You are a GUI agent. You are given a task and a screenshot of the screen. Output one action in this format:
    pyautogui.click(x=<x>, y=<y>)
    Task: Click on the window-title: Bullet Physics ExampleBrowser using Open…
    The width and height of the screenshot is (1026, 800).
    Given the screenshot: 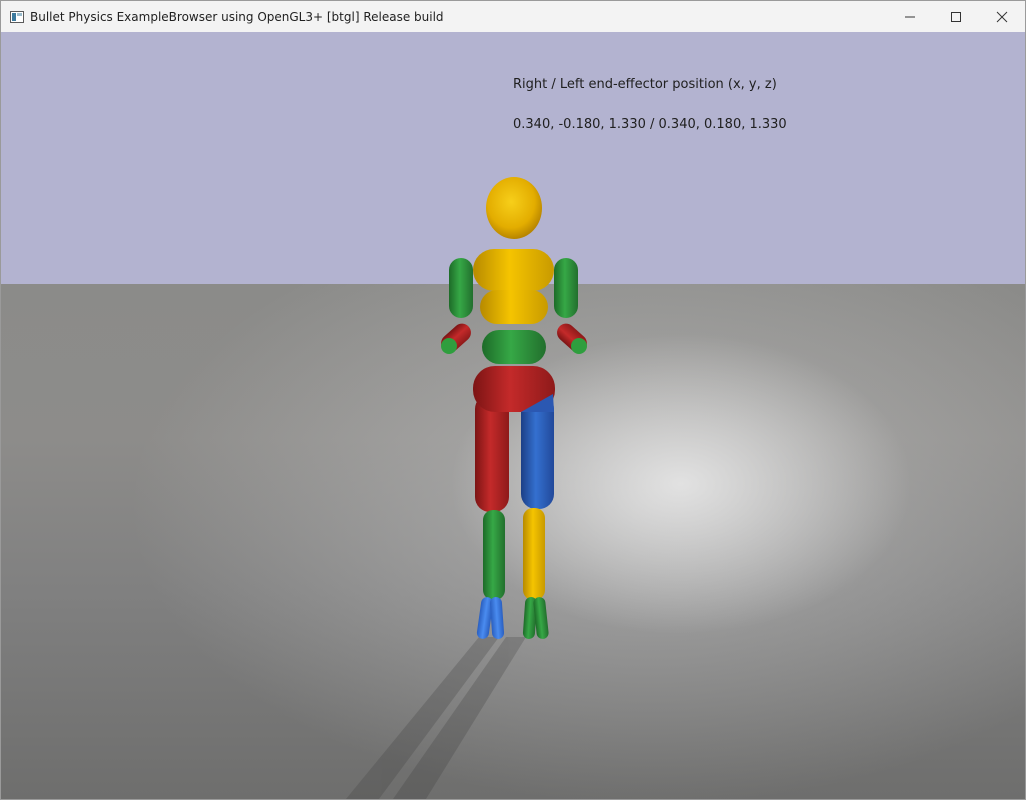 What is the action you would take?
    pyautogui.click(x=237, y=16)
    